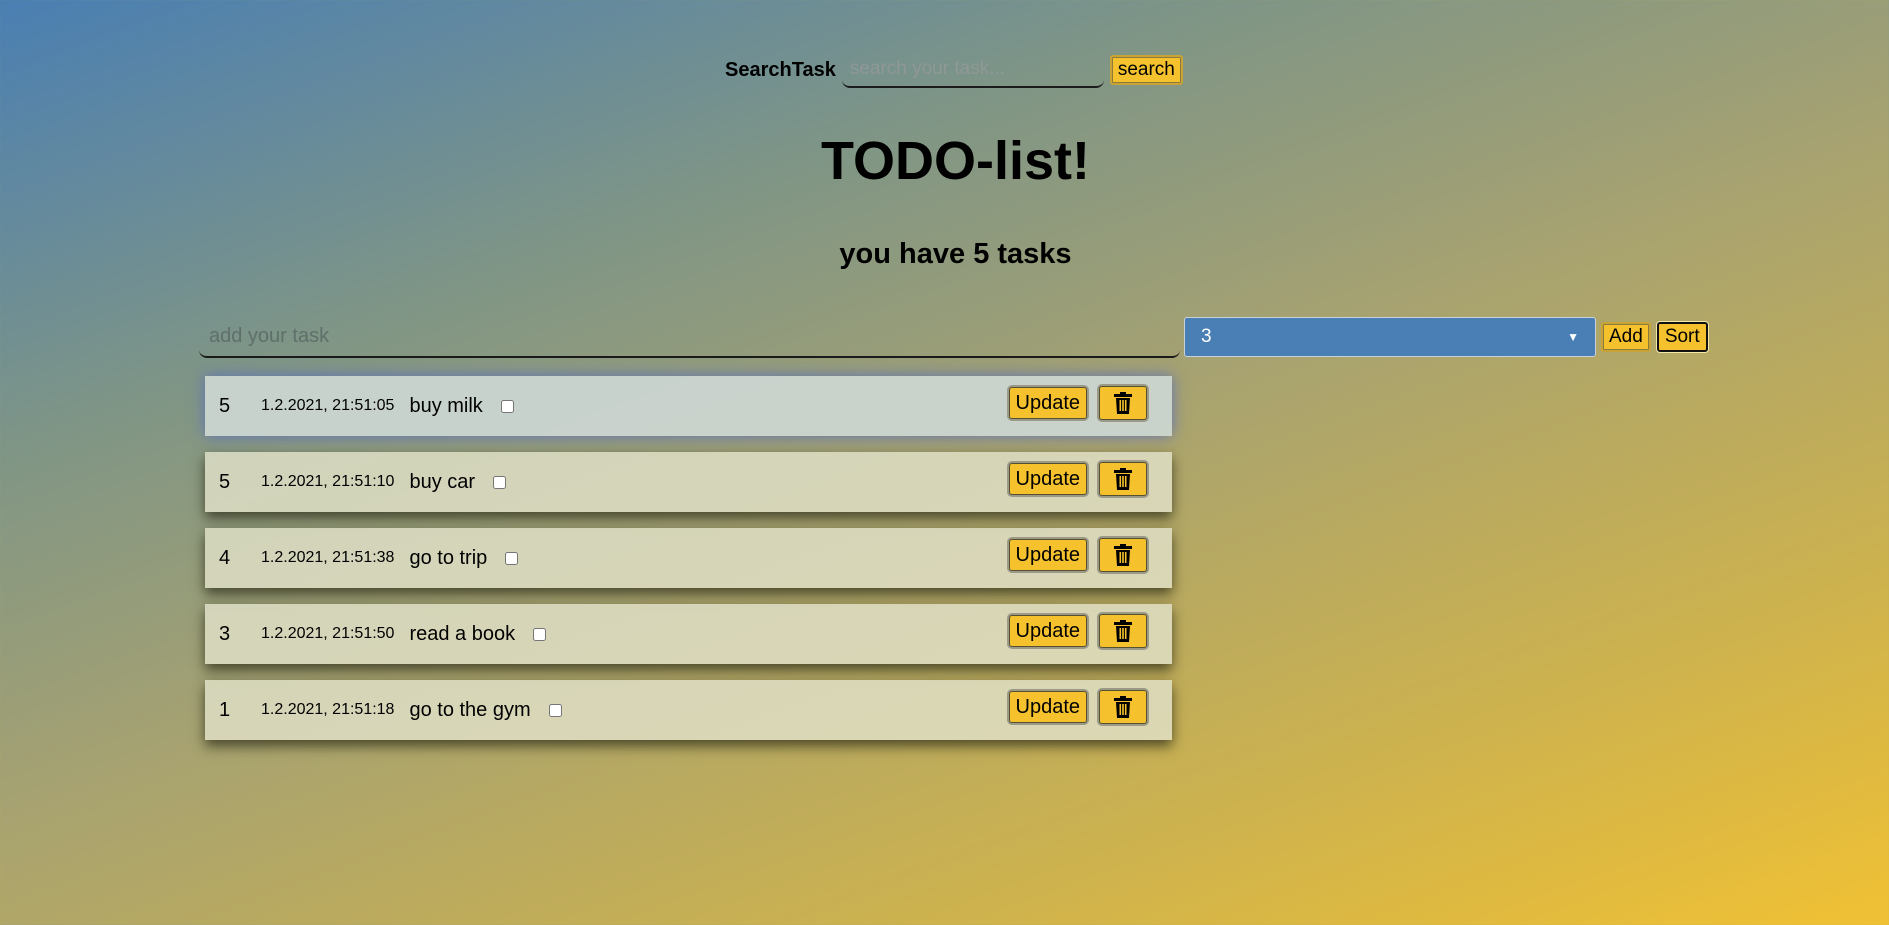 This screenshot has width=1889, height=925. What do you see at coordinates (328, 633) in the screenshot?
I see `task-date: 1.2.2021, 21:51:50` at bounding box center [328, 633].